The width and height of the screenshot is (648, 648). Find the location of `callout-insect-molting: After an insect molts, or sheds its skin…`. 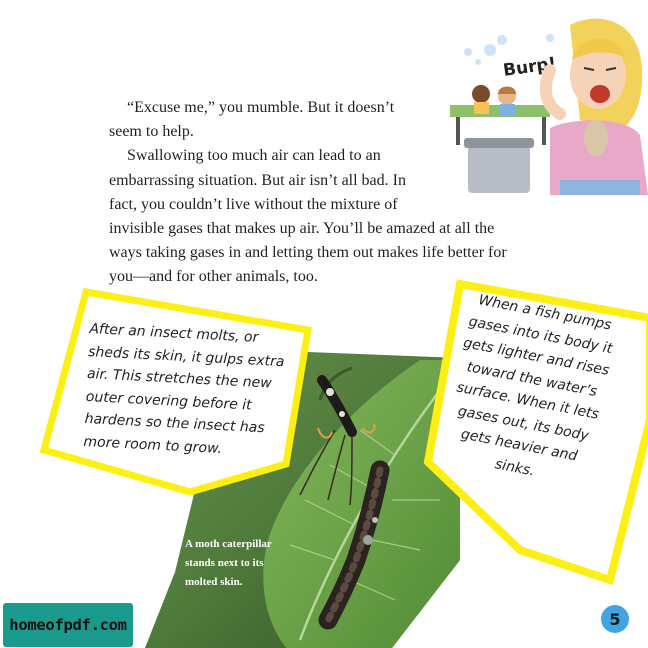

callout-insect-molting: After an insect molts, or sheds its skin… is located at coordinates (191, 391).